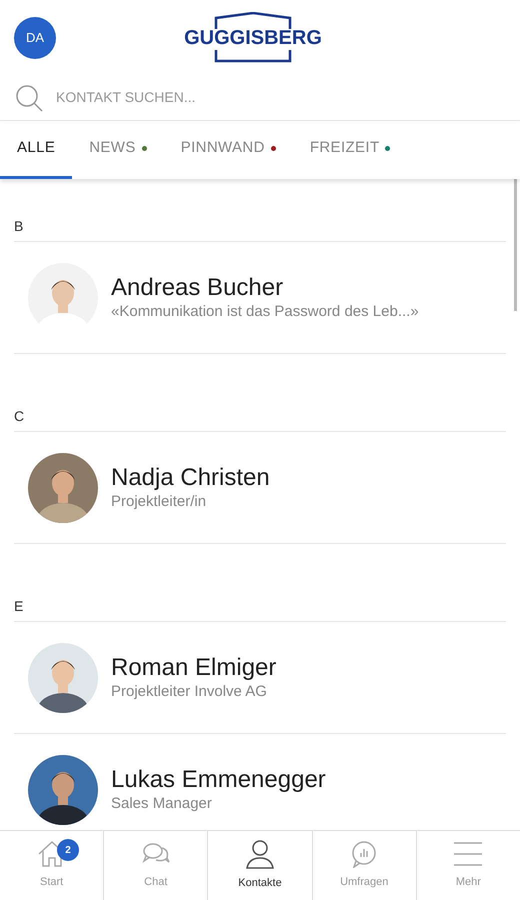 Image resolution: width=520 pixels, height=900 pixels. I want to click on section-letter: E, so click(19, 606).